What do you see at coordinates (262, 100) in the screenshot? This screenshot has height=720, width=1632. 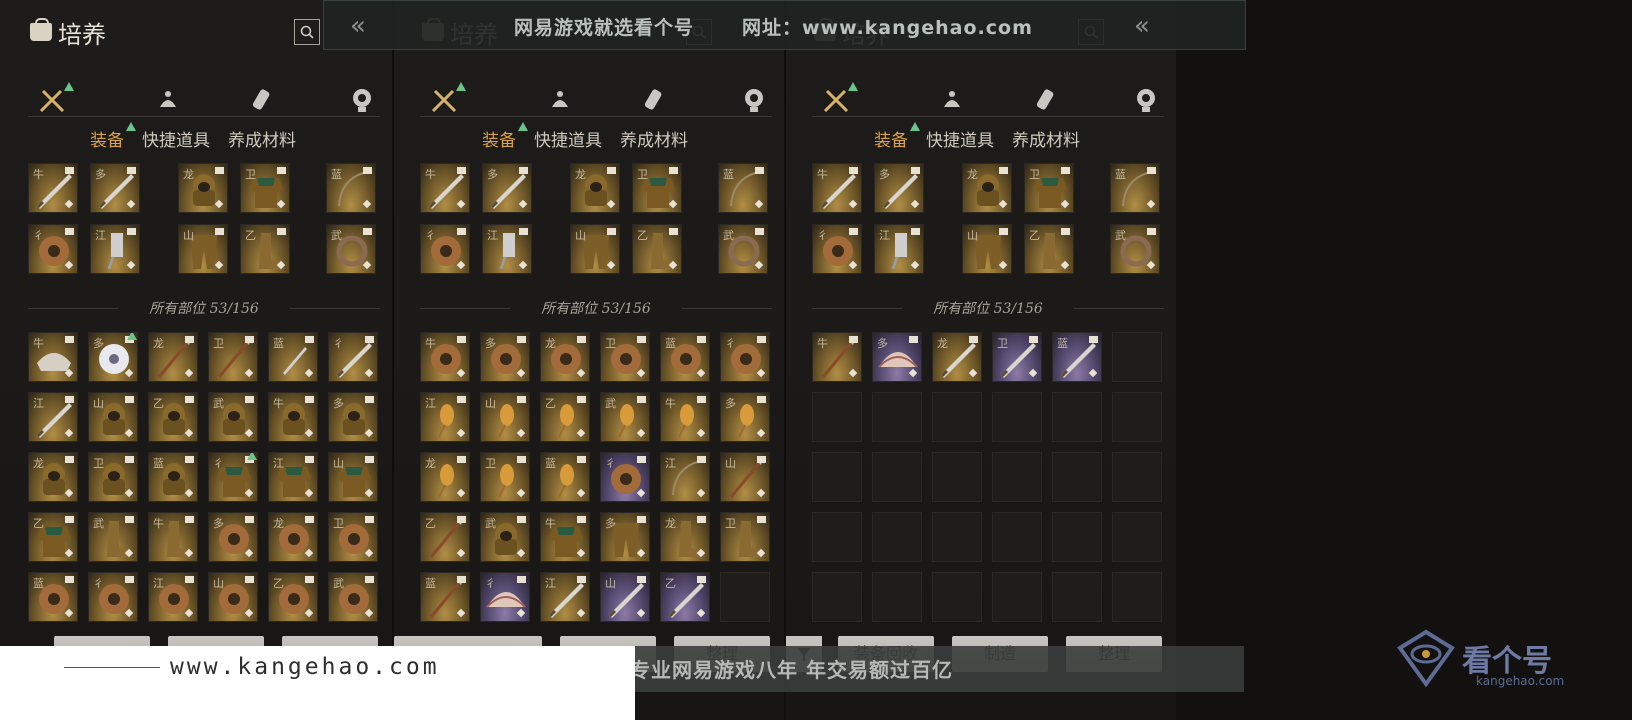 I see `tab-material-scroll-icon` at bounding box center [262, 100].